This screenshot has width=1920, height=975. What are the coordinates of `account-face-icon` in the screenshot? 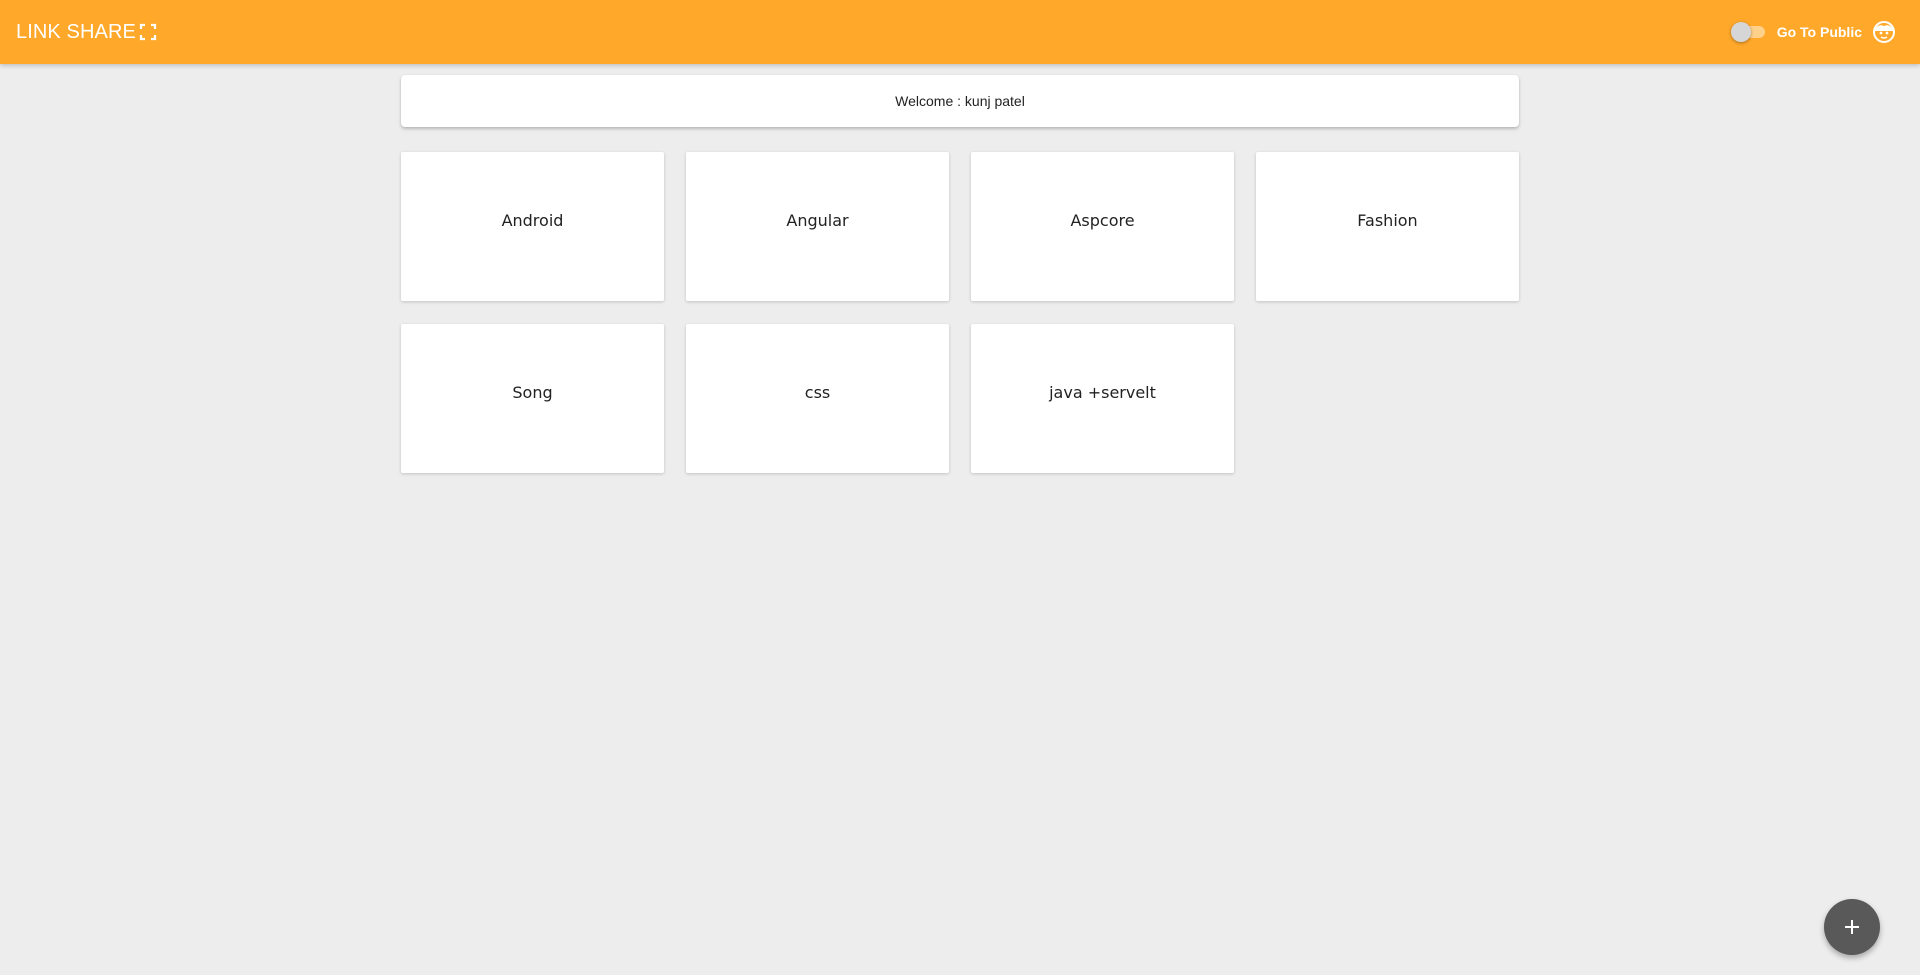 It's located at (1884, 32).